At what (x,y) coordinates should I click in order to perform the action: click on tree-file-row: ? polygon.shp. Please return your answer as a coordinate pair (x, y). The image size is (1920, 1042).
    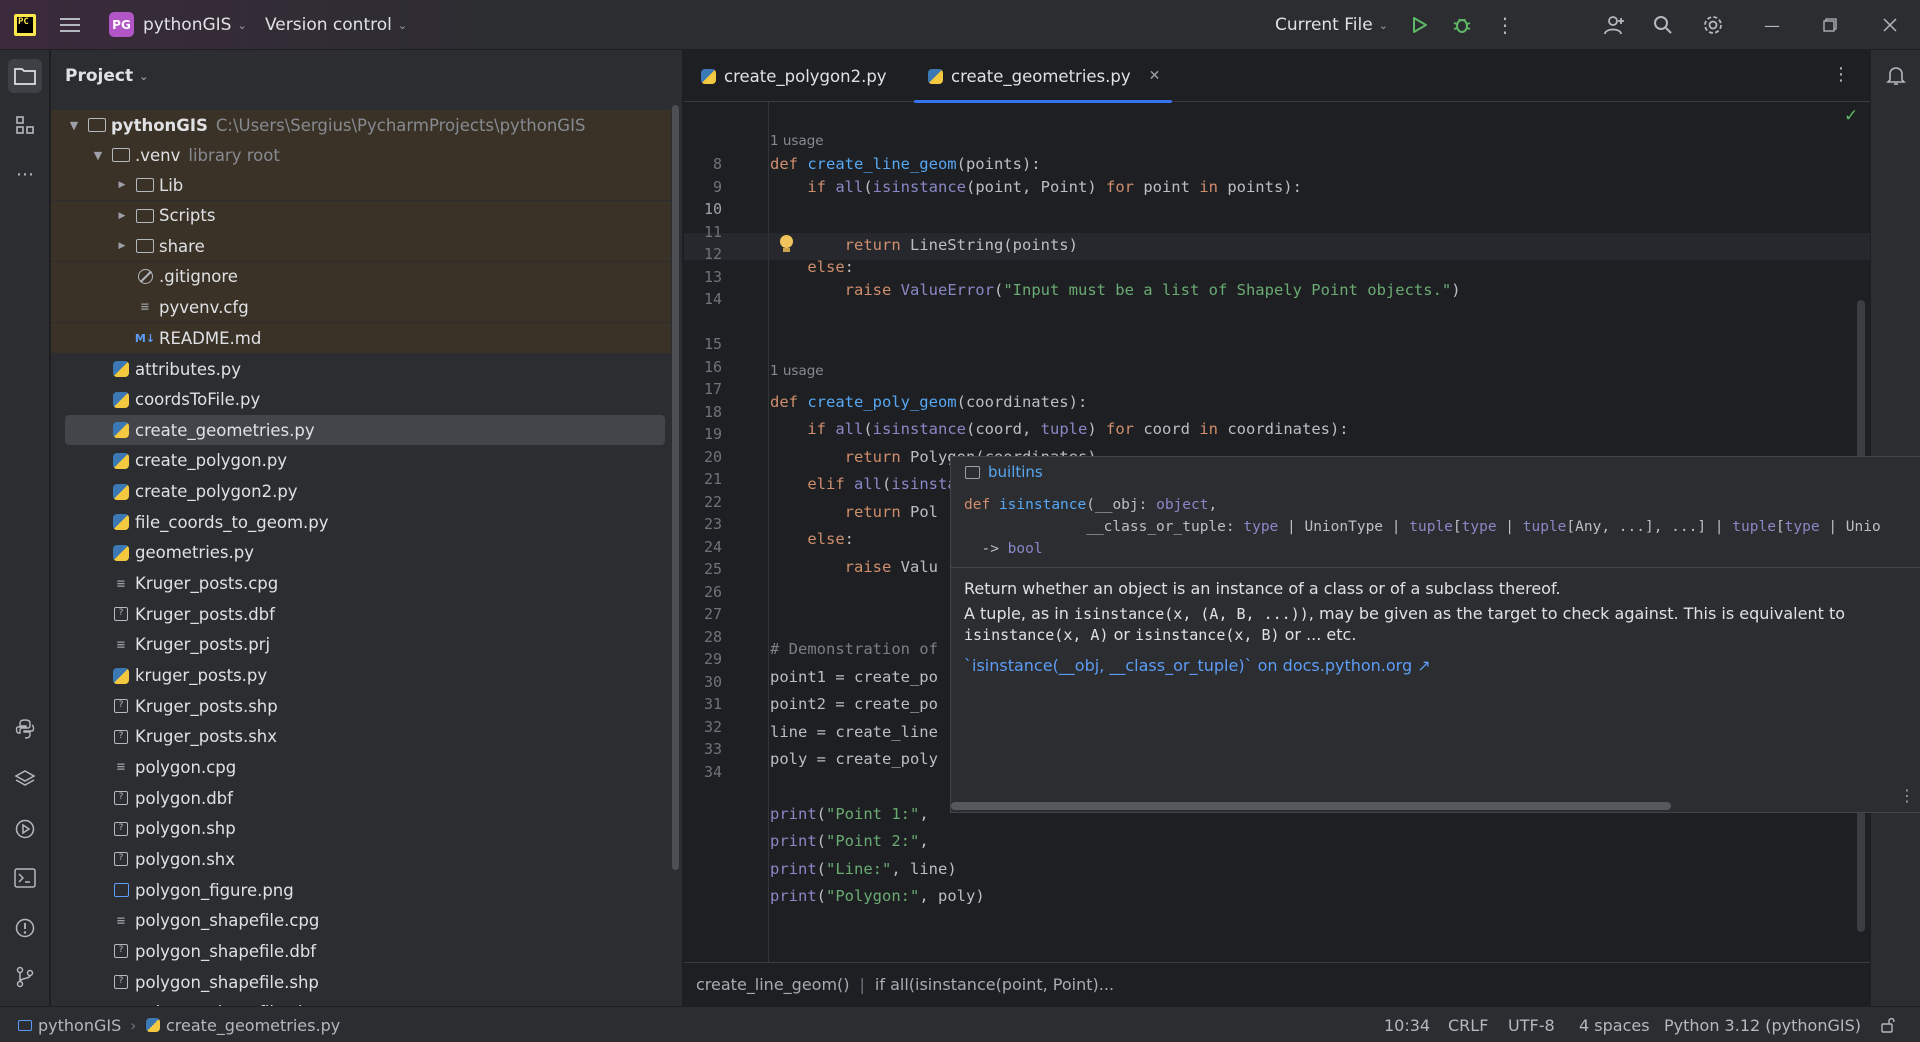
    Looking at the image, I should click on (361, 829).